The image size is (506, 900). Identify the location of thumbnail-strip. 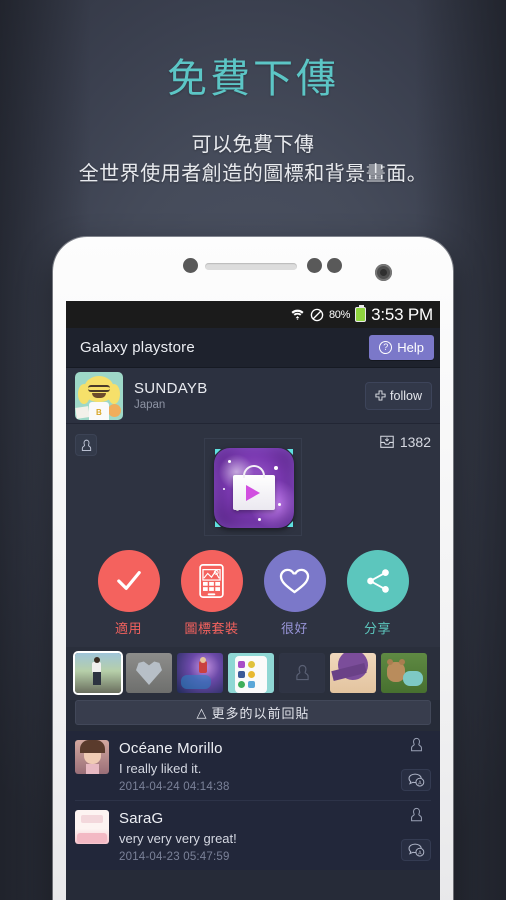
(253, 673).